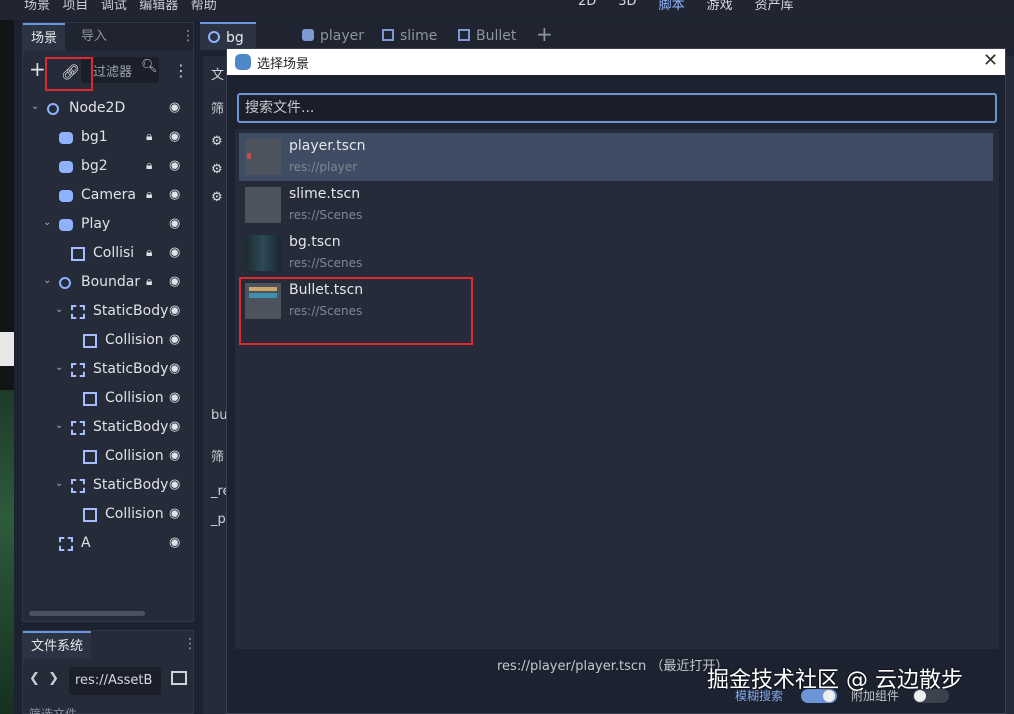 Image resolution: width=1014 pixels, height=714 pixels. Describe the element at coordinates (97, 108) in the screenshot. I see `tree-node-label: Node2D` at that location.